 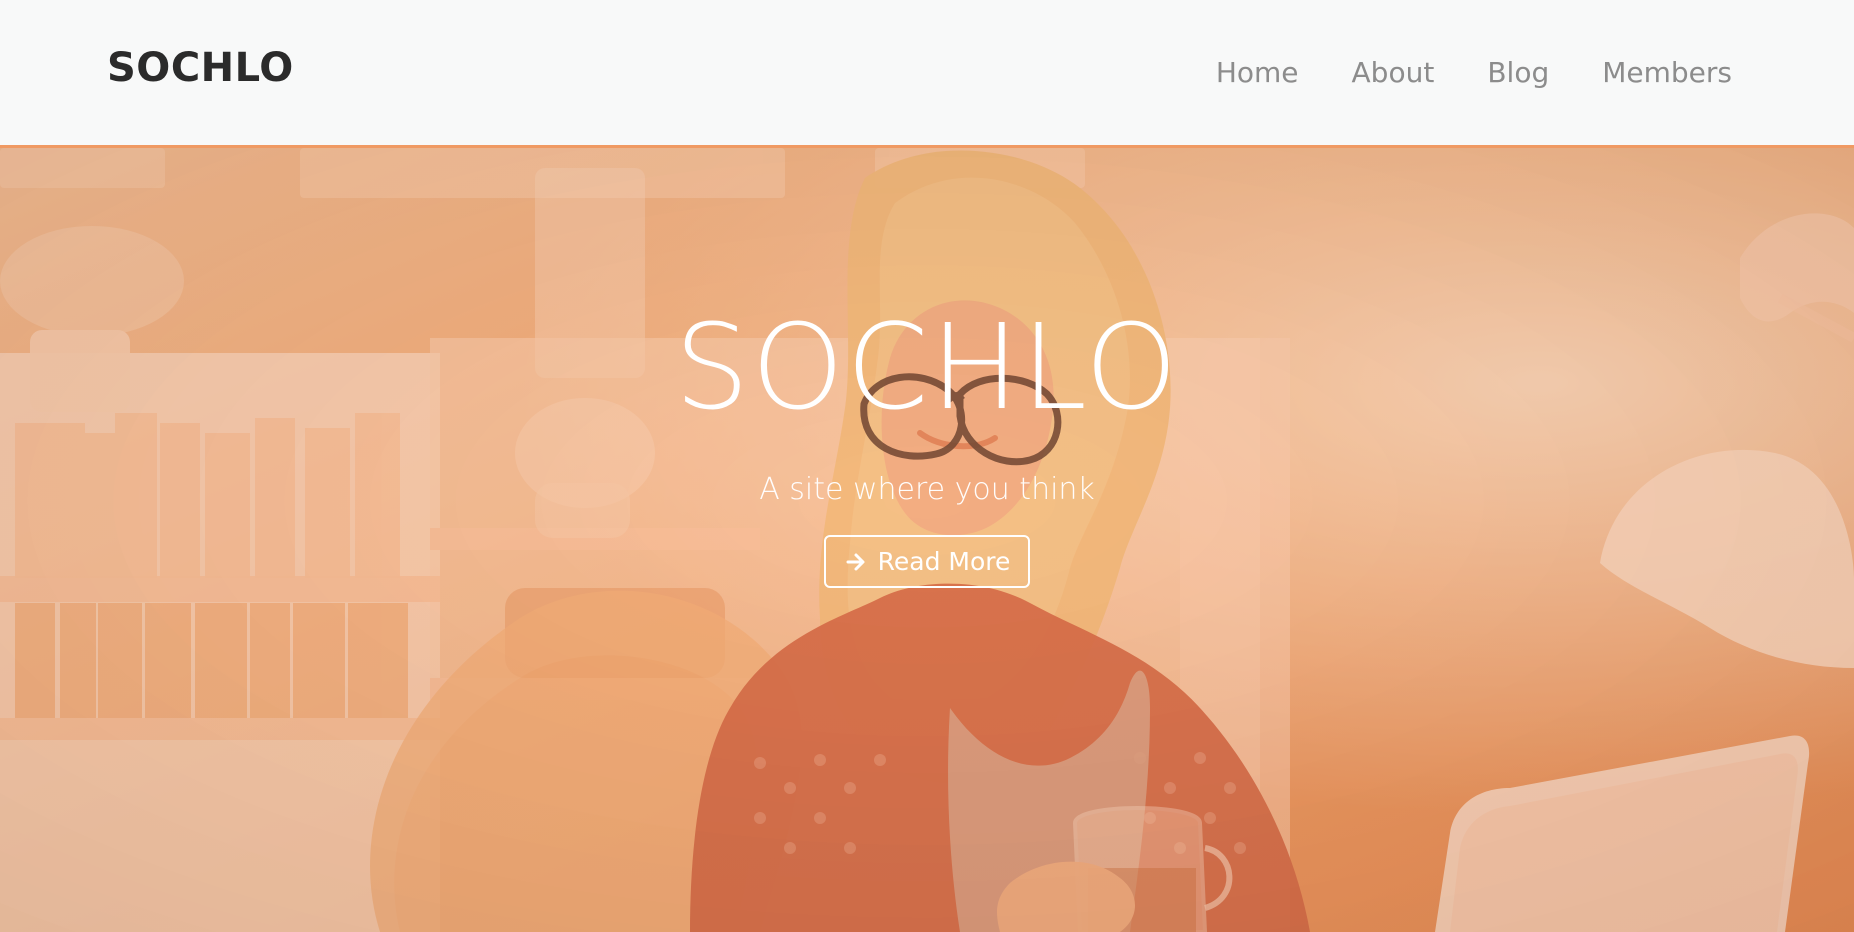 I want to click on hero-subtitle: A site where you think, so click(x=927, y=489).